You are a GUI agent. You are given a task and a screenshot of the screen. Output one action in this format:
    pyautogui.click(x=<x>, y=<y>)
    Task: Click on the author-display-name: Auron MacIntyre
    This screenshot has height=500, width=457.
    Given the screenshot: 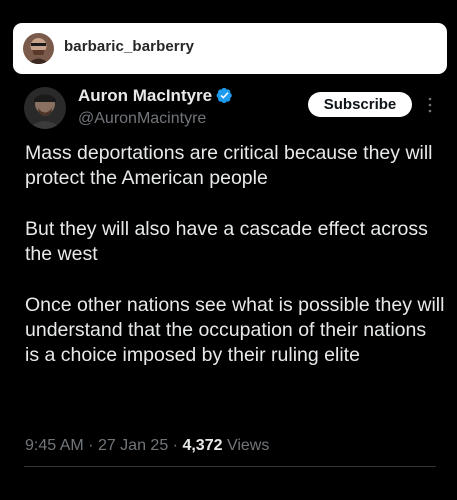 What is the action you would take?
    pyautogui.click(x=145, y=95)
    